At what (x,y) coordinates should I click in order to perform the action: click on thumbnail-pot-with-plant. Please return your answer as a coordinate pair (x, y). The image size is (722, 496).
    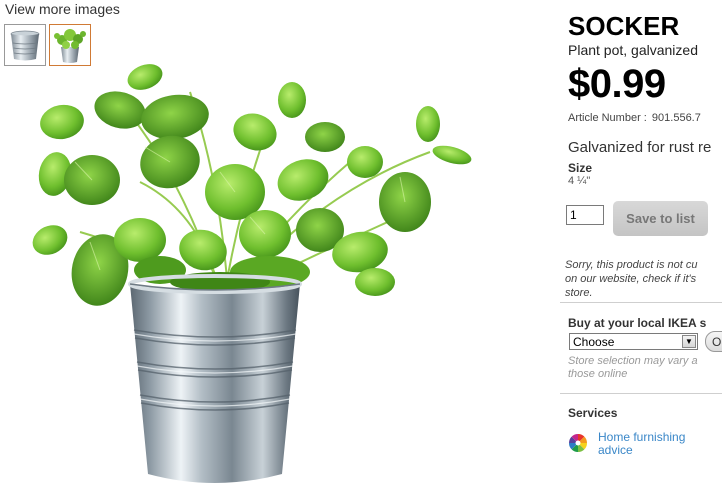
    Looking at the image, I should click on (70, 45).